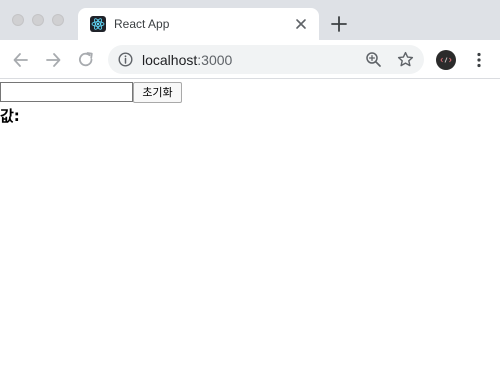 The width and height of the screenshot is (500, 375). I want to click on reload-icon, so click(86, 60).